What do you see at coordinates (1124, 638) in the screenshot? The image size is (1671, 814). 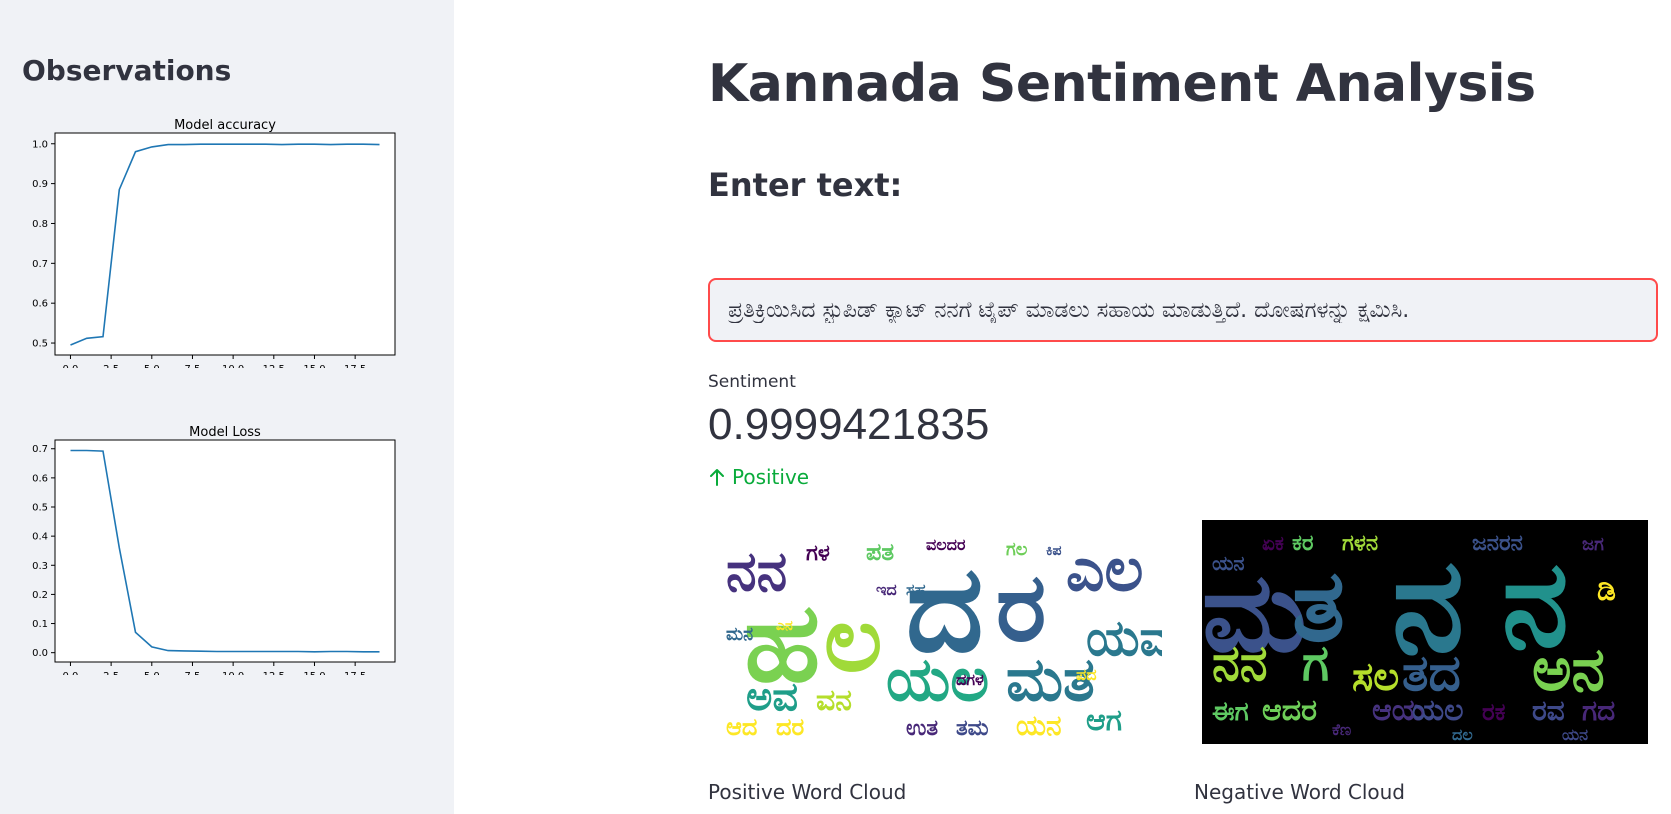 I see `svg-text: ಯವ` at bounding box center [1124, 638].